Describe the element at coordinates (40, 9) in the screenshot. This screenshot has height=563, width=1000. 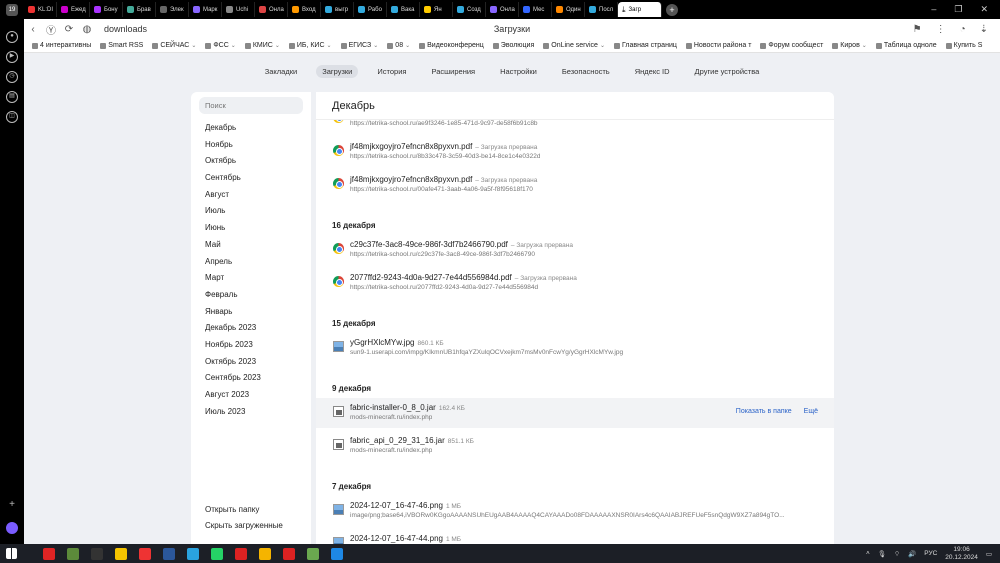
I see `browser-tab: KL:DI` at that location.